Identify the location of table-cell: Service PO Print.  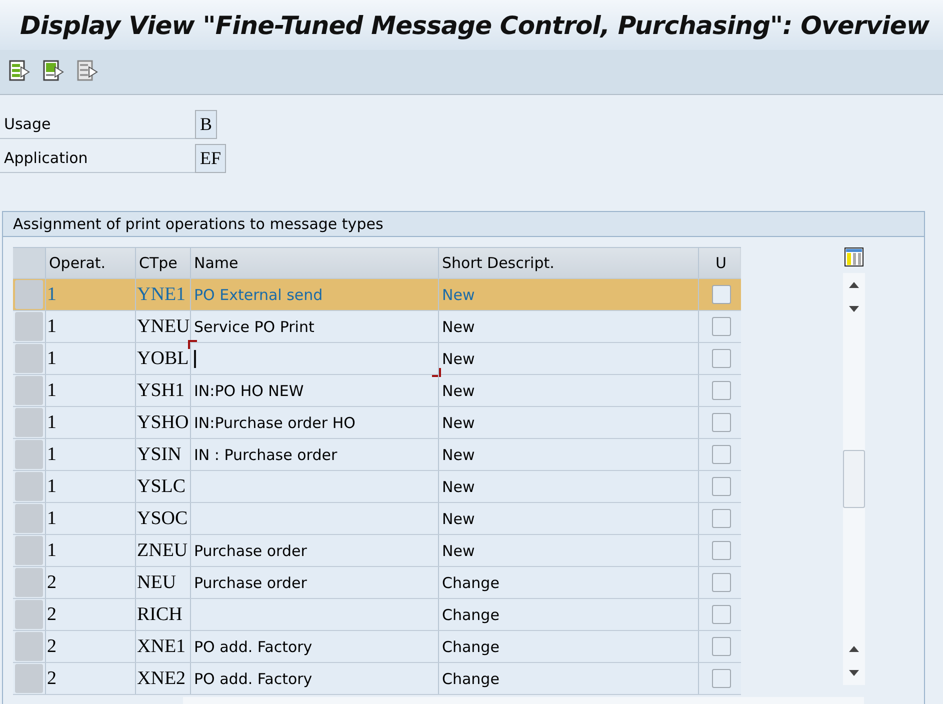
(314, 326).